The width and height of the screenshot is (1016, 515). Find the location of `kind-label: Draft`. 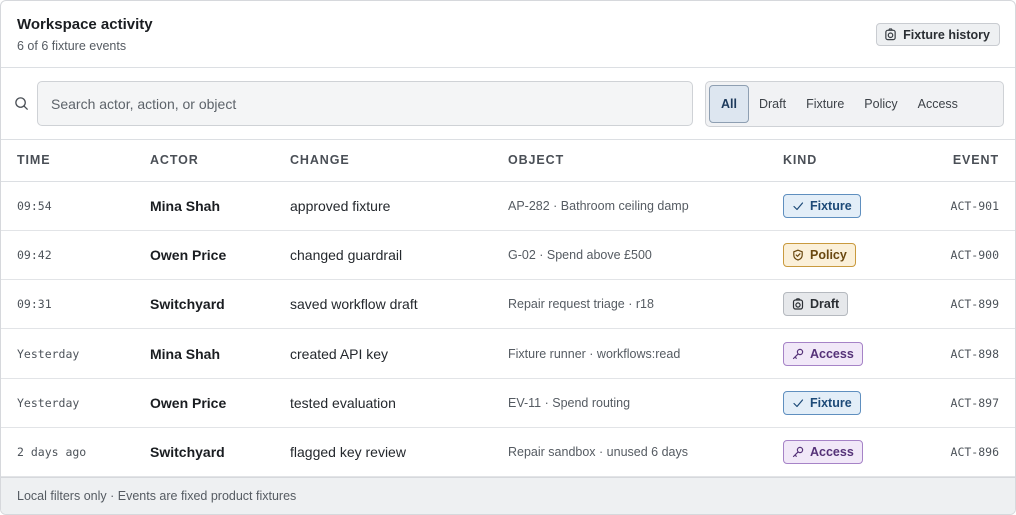

kind-label: Draft is located at coordinates (825, 304).